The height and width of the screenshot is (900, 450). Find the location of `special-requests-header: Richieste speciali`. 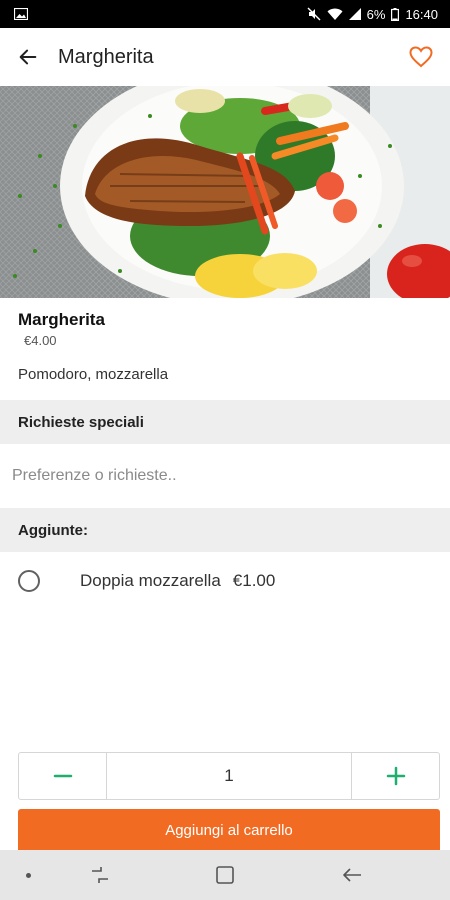

special-requests-header: Richieste speciali is located at coordinates (225, 422).